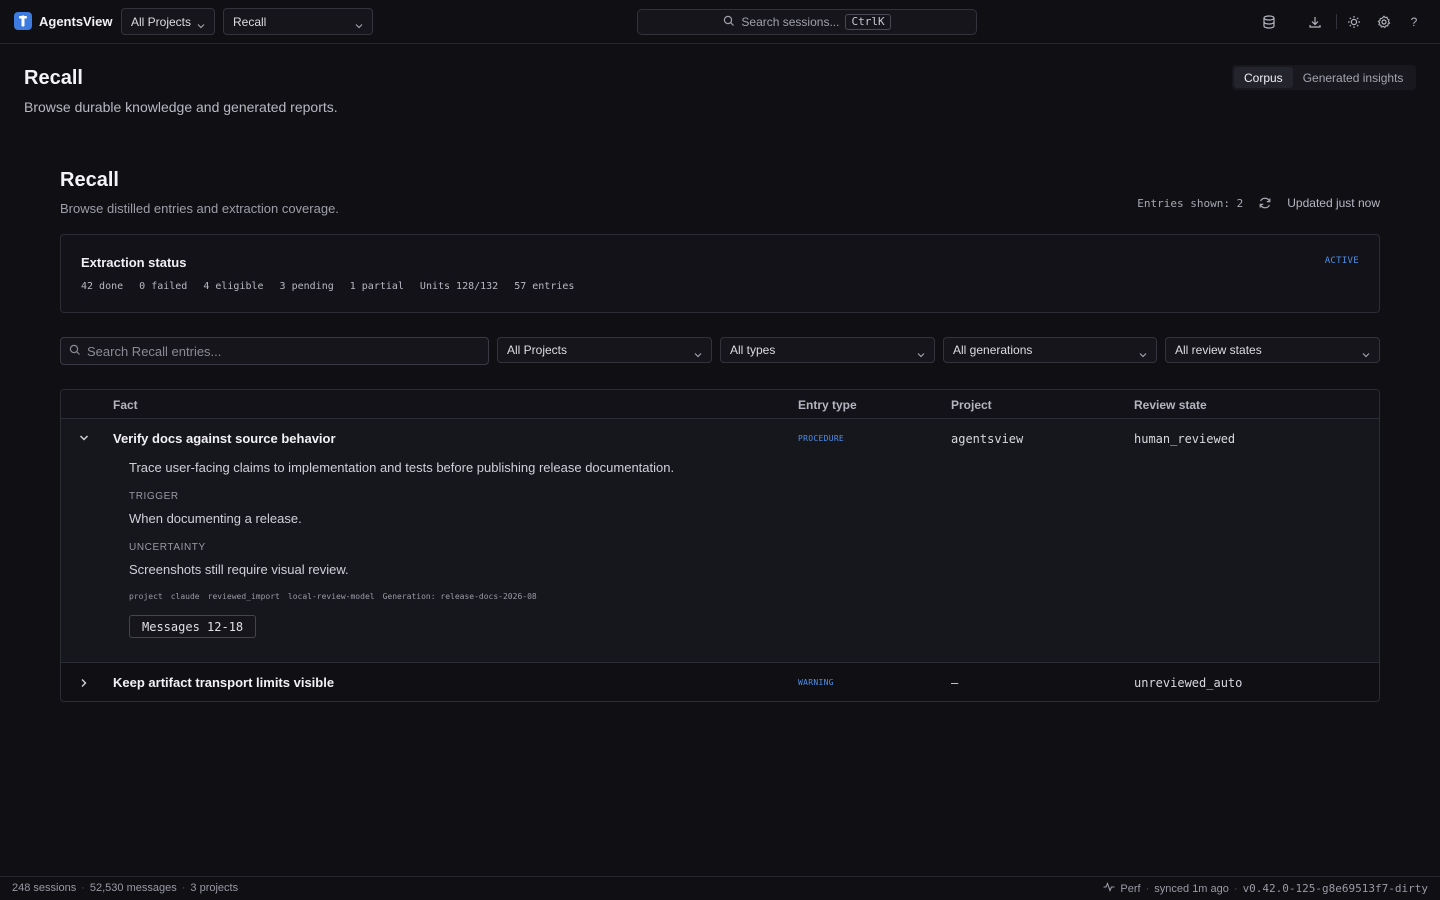 This screenshot has height=900, width=1440. What do you see at coordinates (868, 22) in the screenshot?
I see `search-shortcut: CtrlK` at bounding box center [868, 22].